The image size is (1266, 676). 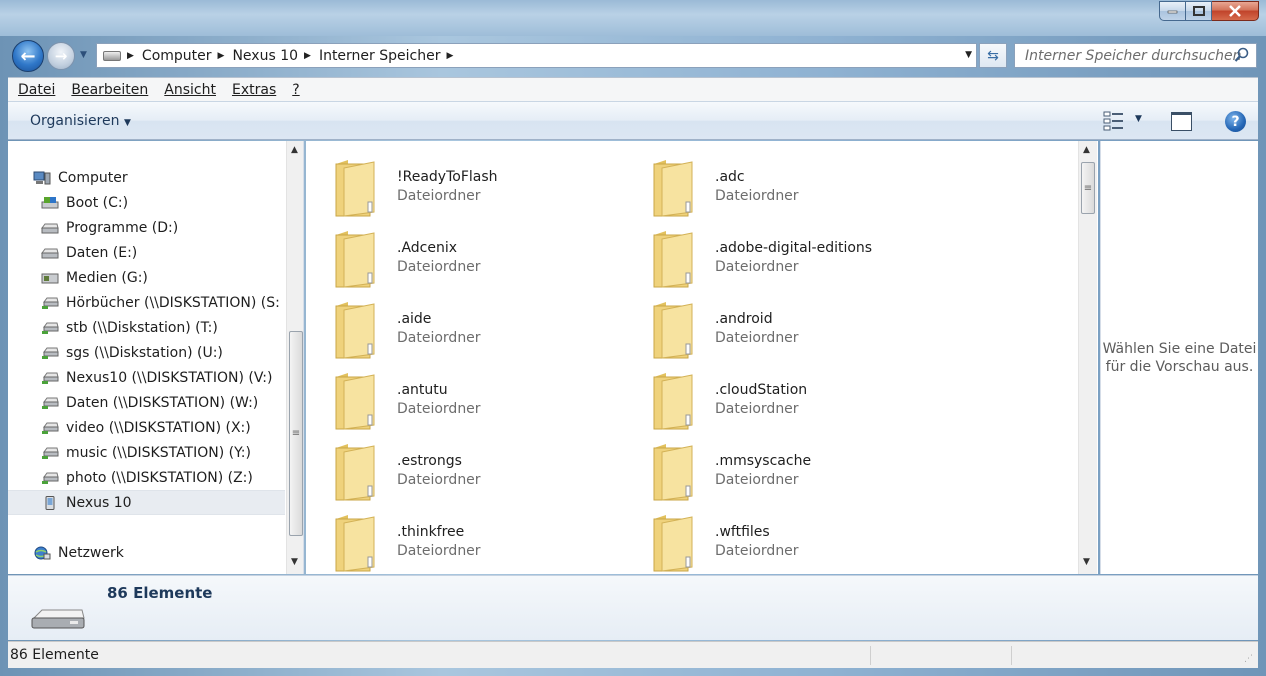 I want to click on breadcrumb-root-arrow: ▶, so click(x=134, y=56).